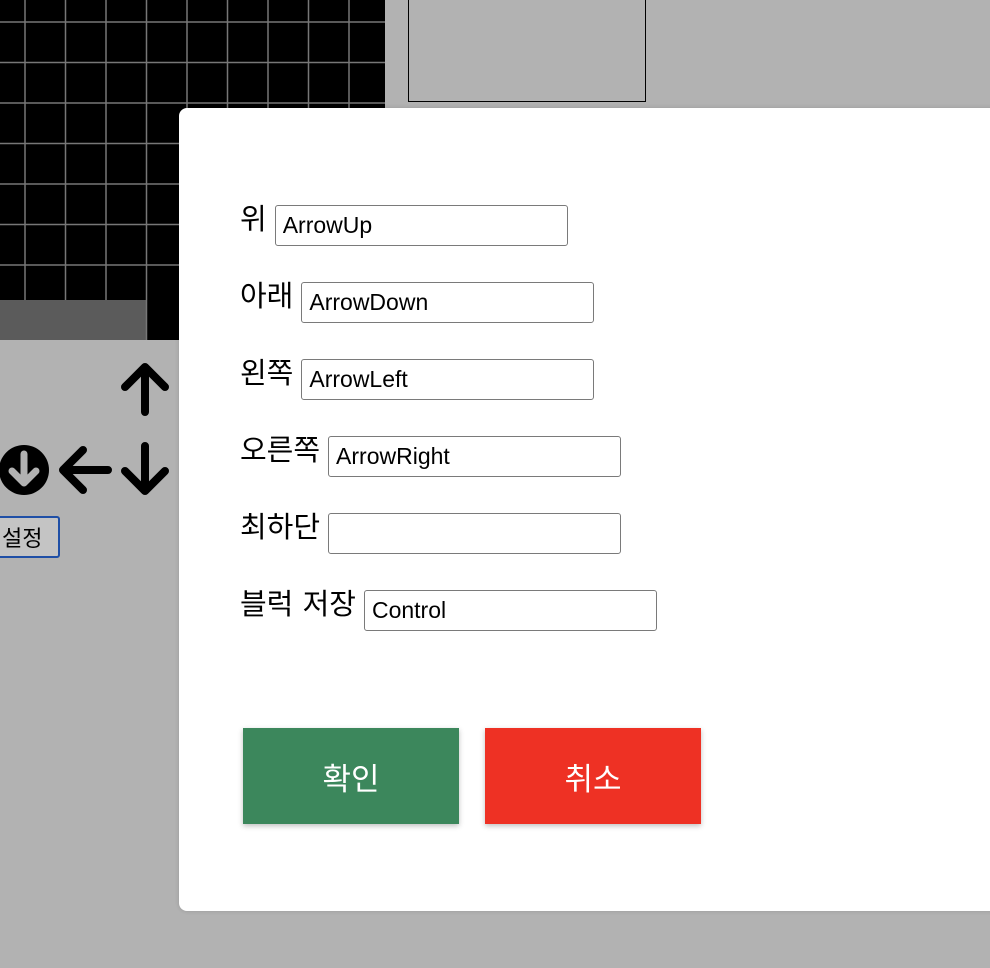 Image resolution: width=990 pixels, height=968 pixels. Describe the element at coordinates (145, 470) in the screenshot. I see `arrow-down-icon` at that location.